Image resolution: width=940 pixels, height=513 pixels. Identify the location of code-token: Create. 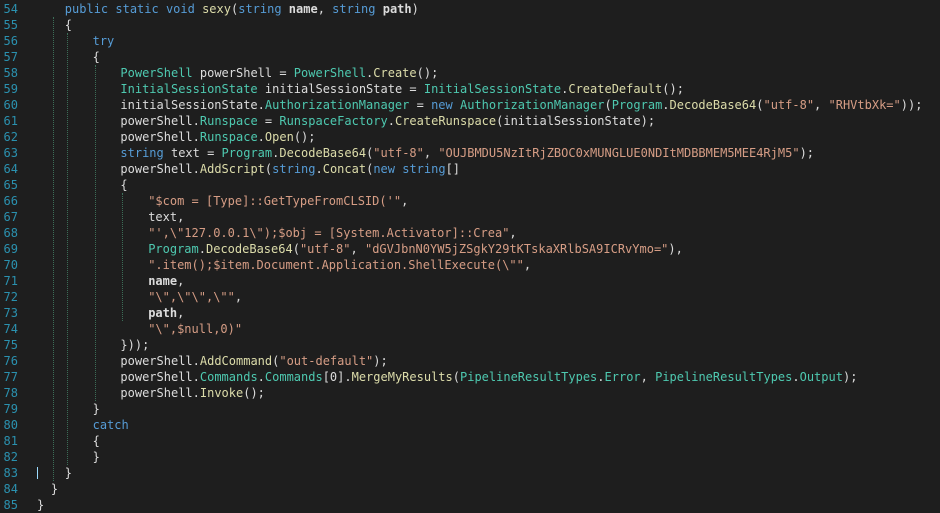
(395, 73).